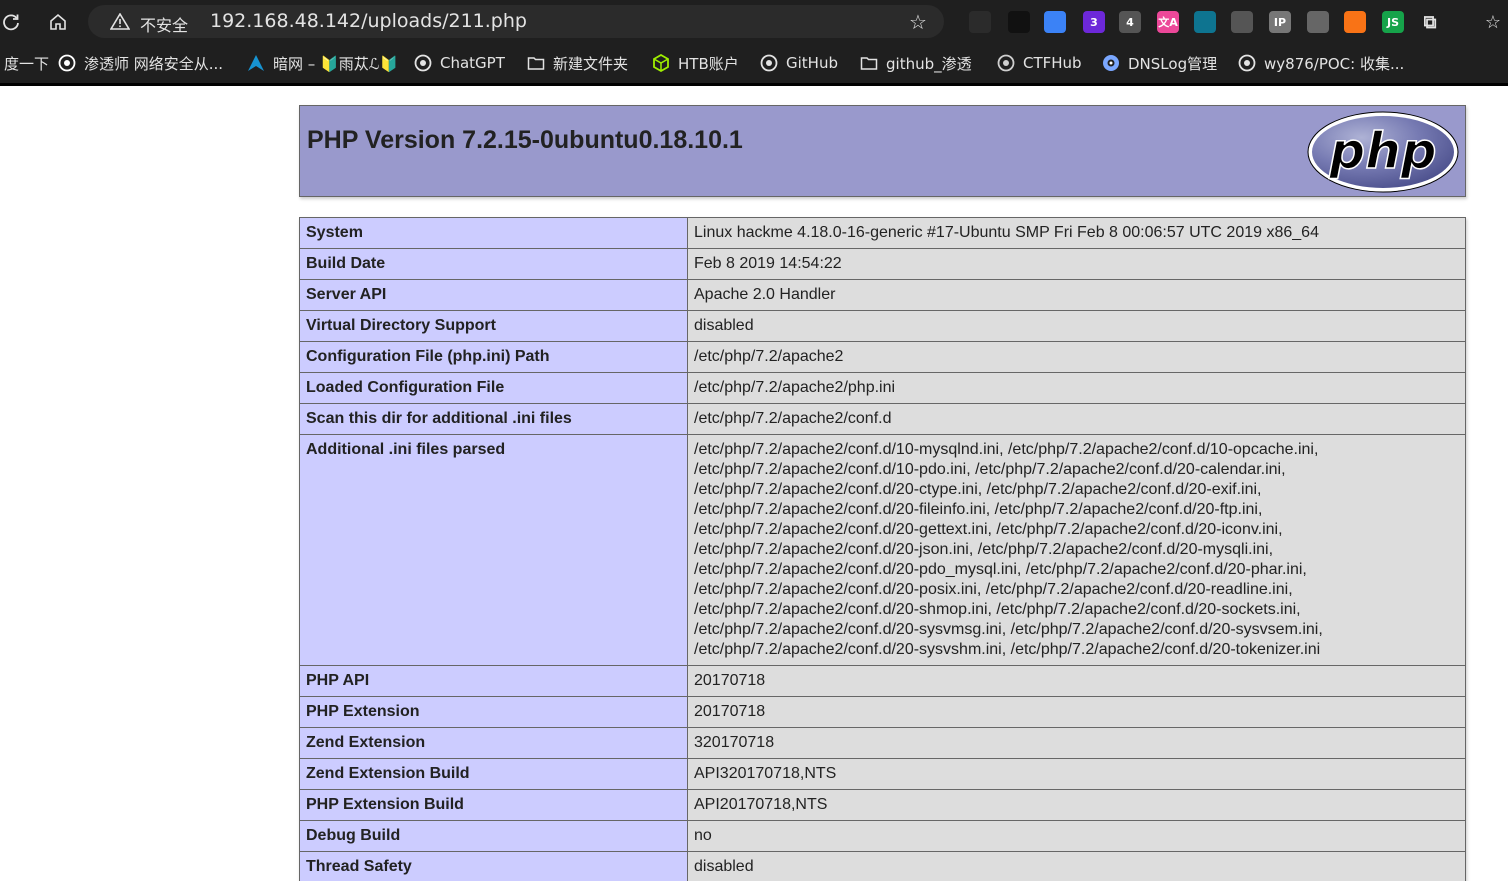  What do you see at coordinates (703, 835) in the screenshot?
I see `row-value-line: no` at bounding box center [703, 835].